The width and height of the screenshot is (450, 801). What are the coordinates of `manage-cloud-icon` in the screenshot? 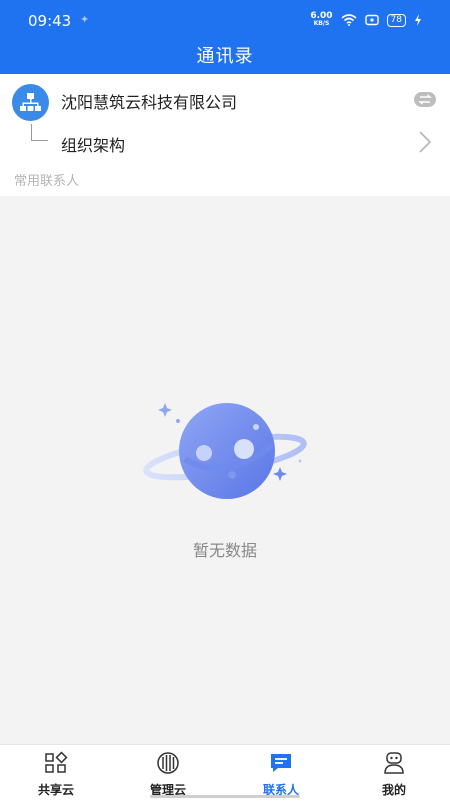 It's located at (168, 763).